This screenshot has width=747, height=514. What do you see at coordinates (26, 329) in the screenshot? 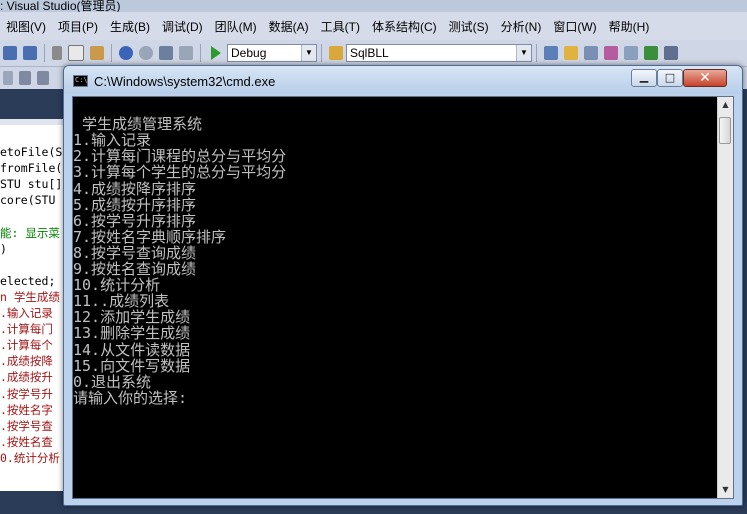
I see `code-line: .计算每门` at bounding box center [26, 329].